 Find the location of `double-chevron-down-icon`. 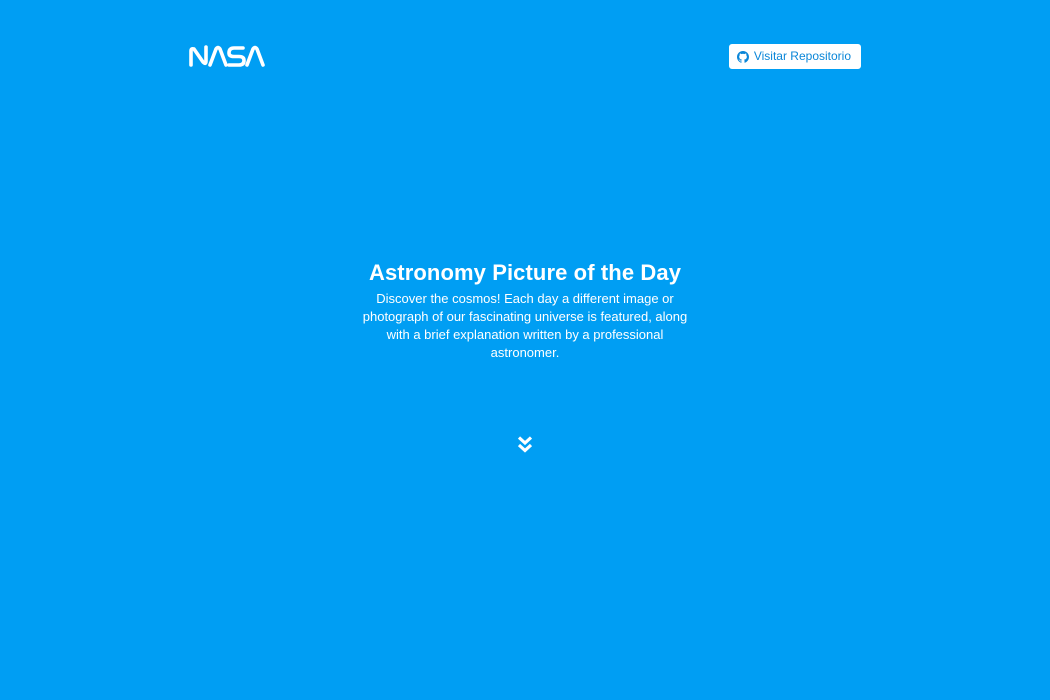

double-chevron-down-icon is located at coordinates (525, 444).